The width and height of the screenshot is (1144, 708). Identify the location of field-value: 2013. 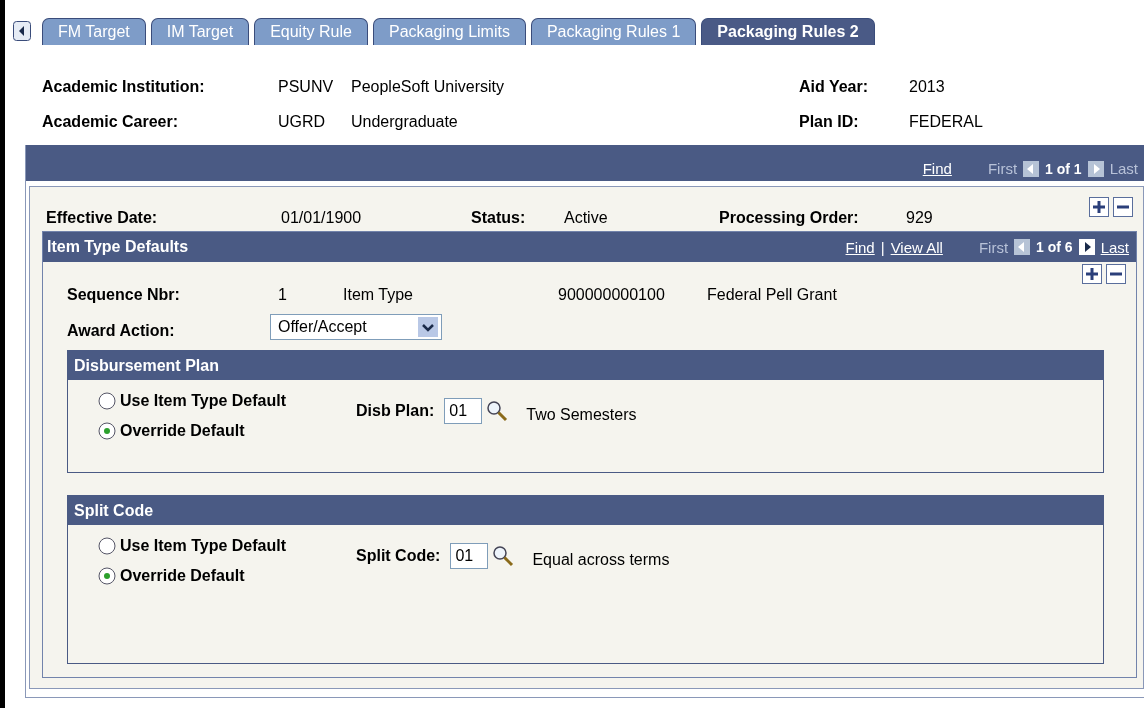
(927, 87).